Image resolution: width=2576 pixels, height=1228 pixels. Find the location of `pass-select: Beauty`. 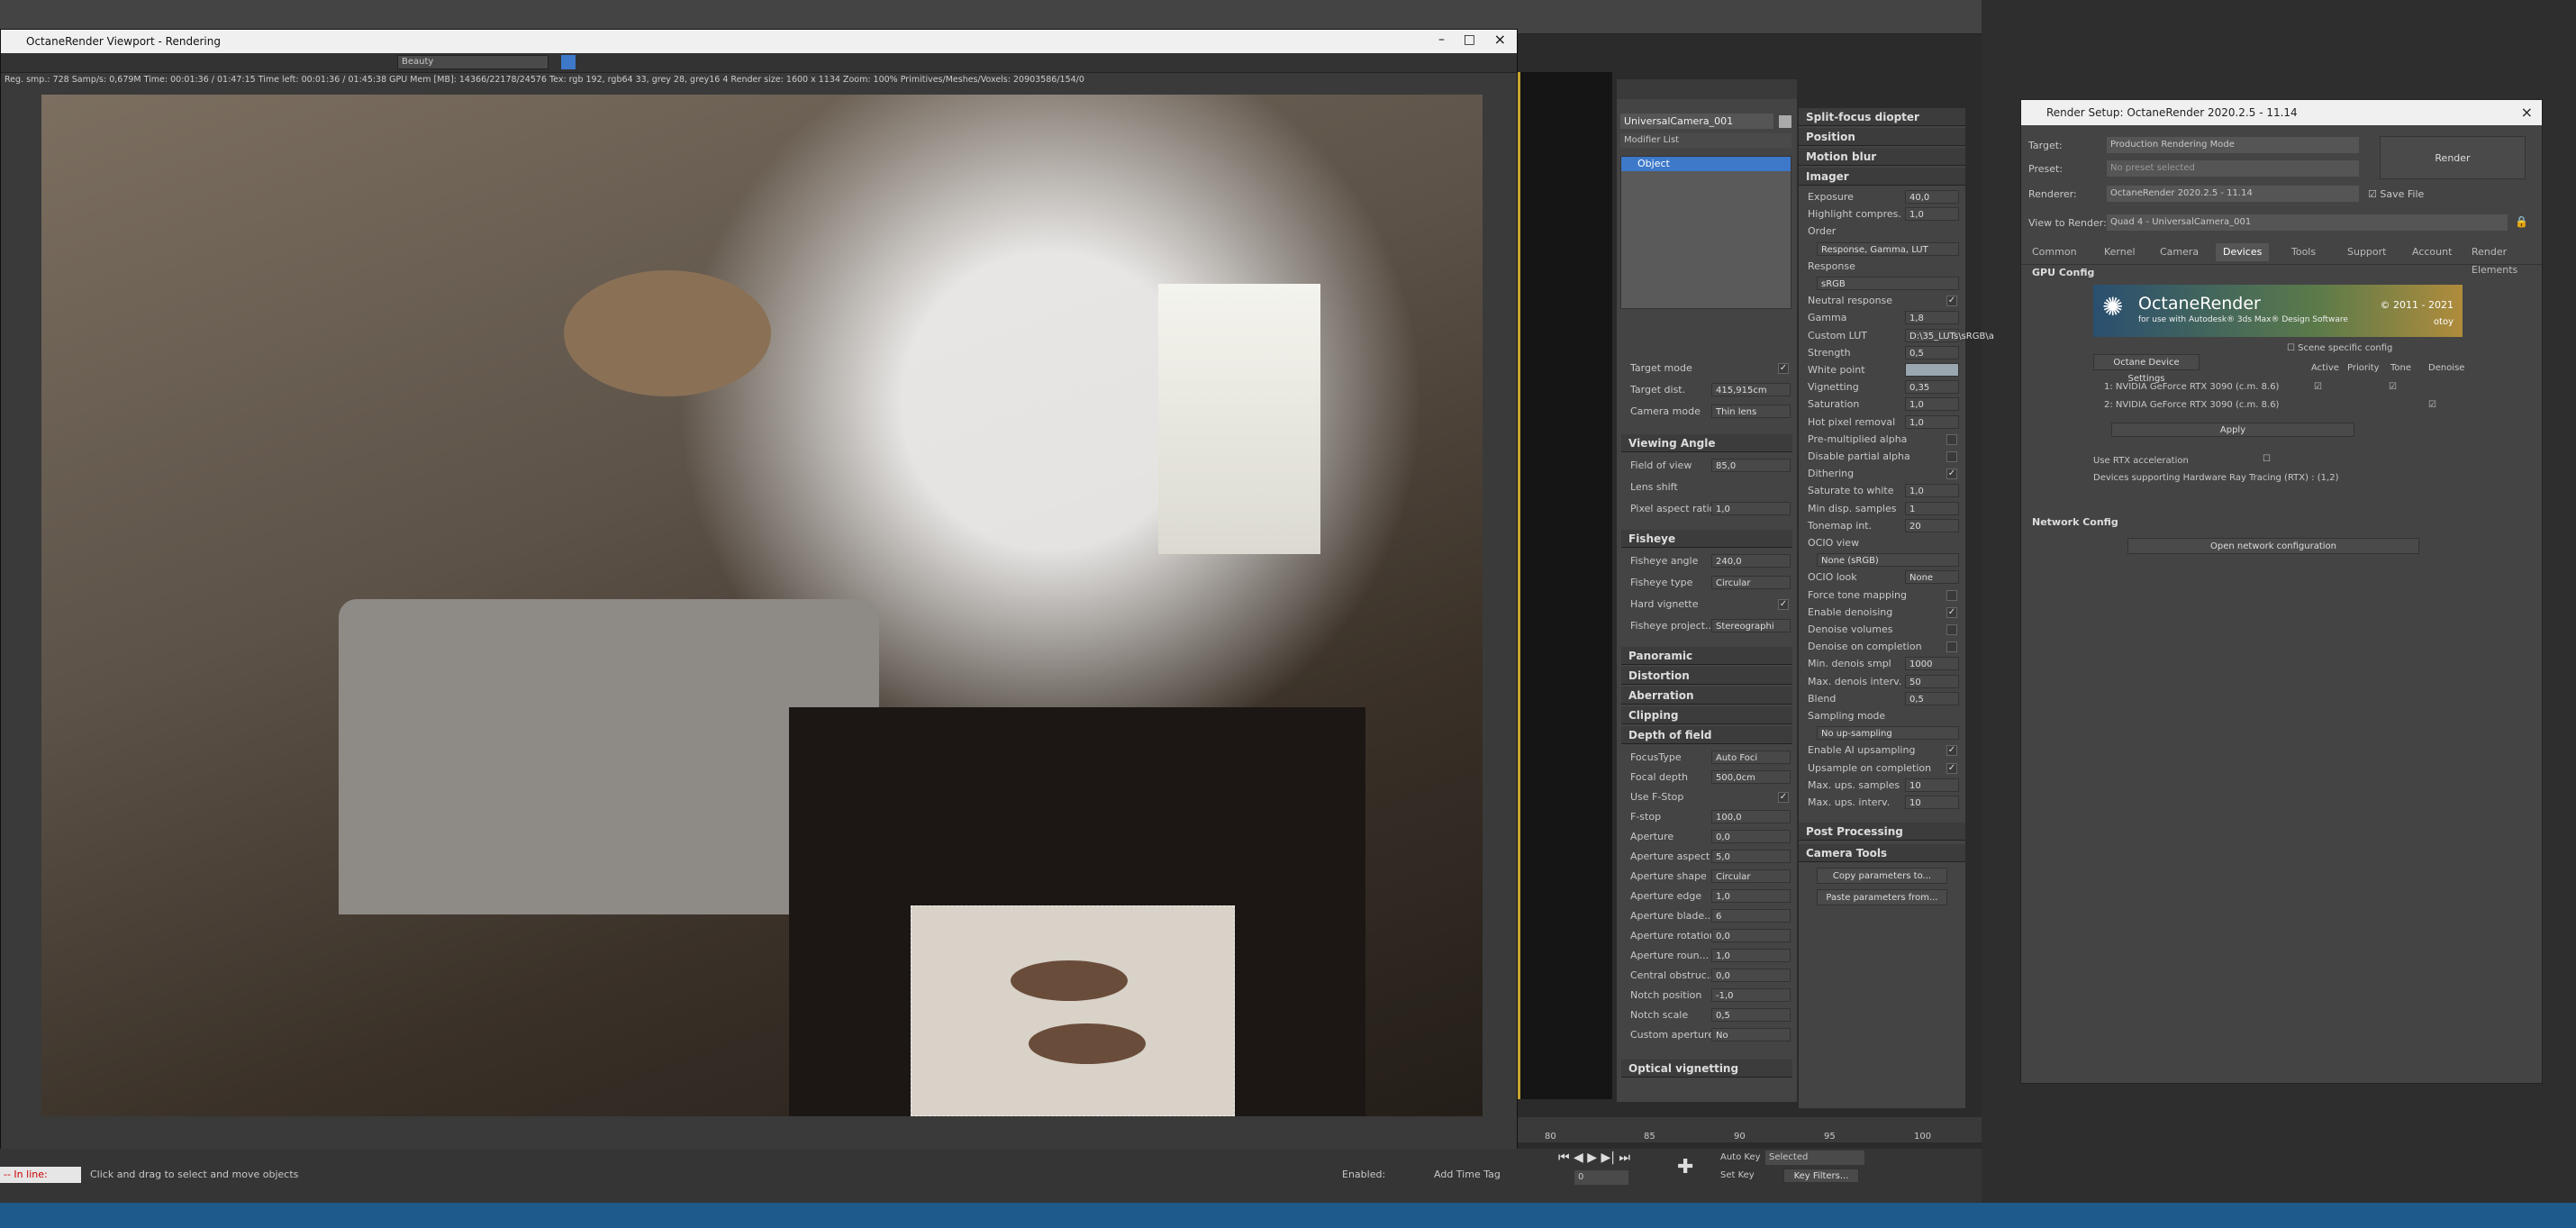

pass-select: Beauty is located at coordinates (473, 62).